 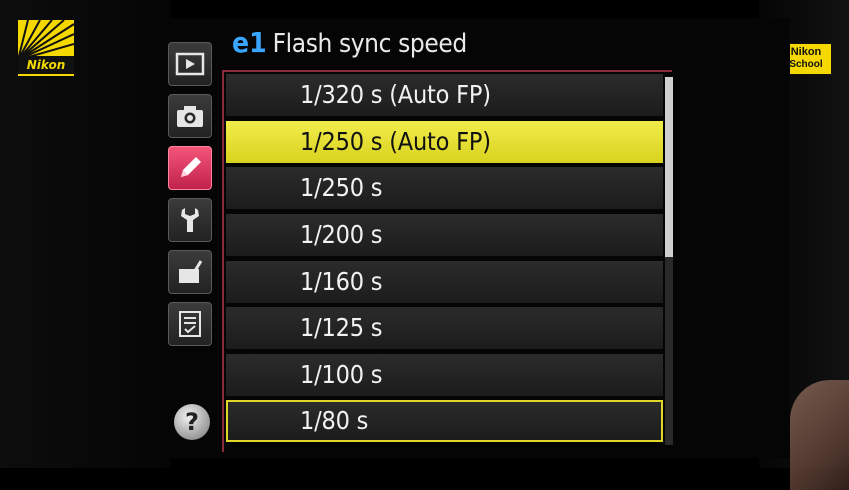 I want to click on tab-custom-settings, so click(x=190, y=168).